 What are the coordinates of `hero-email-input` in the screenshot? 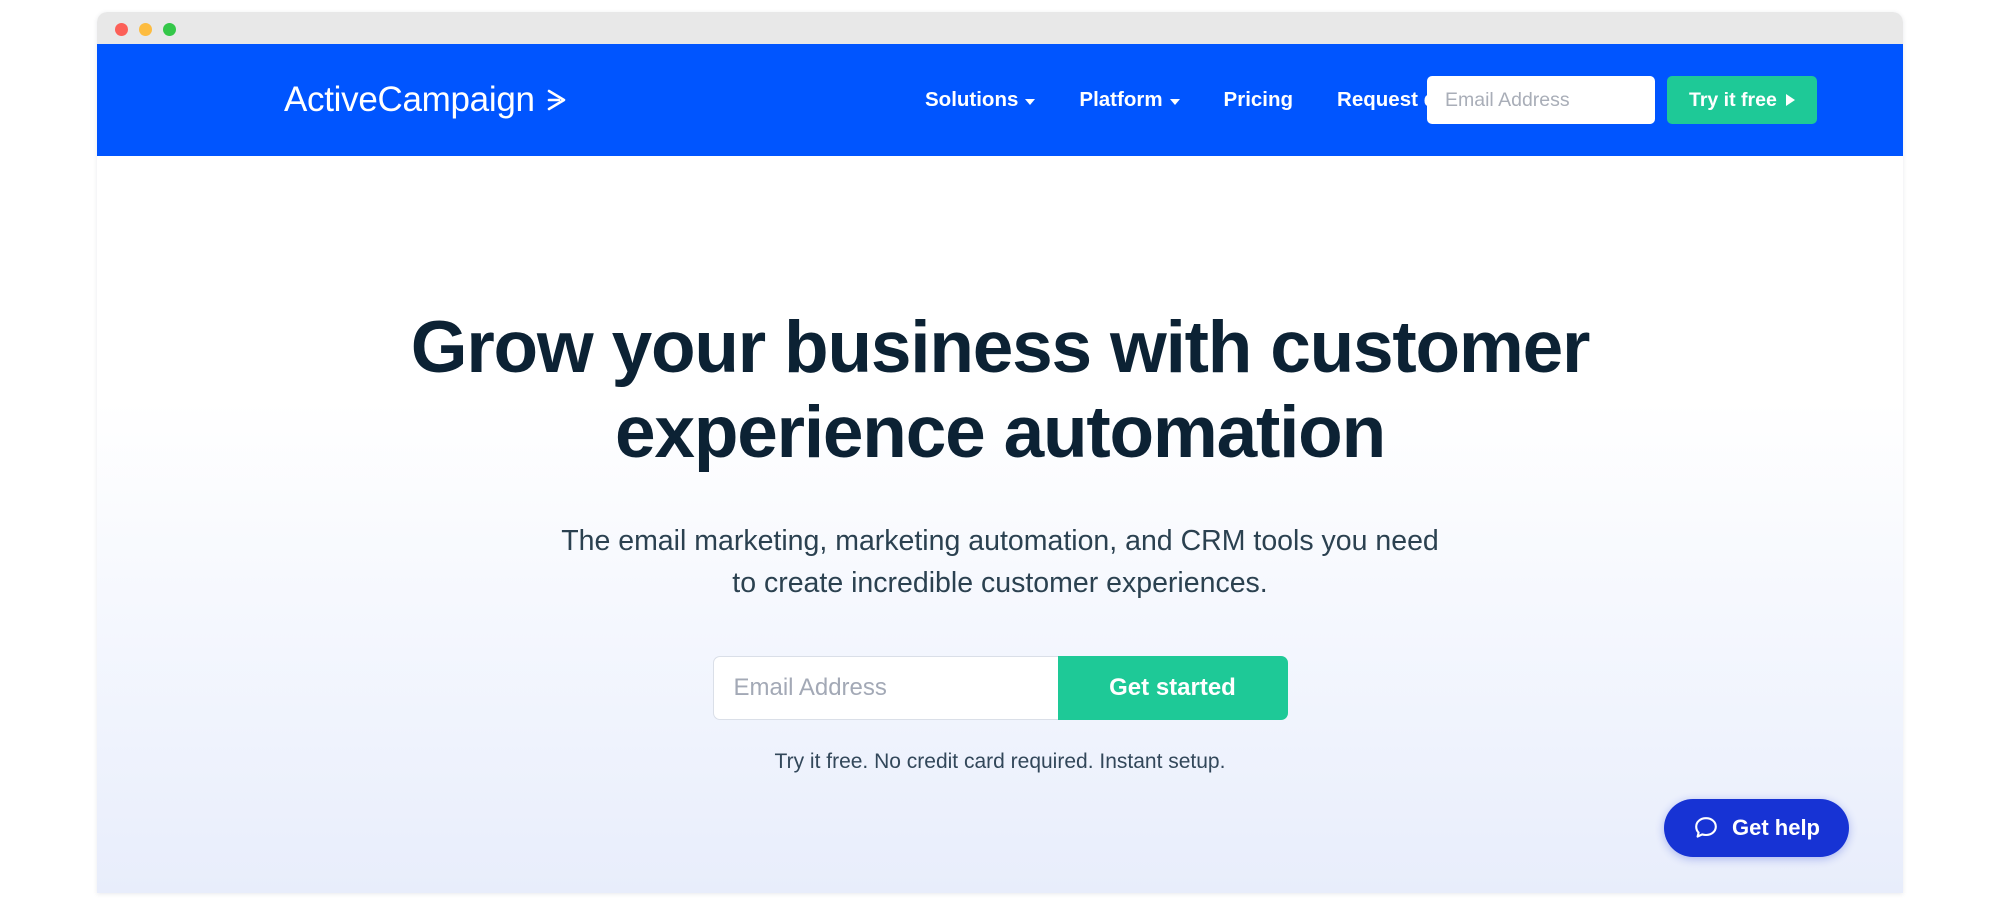 It's located at (885, 687).